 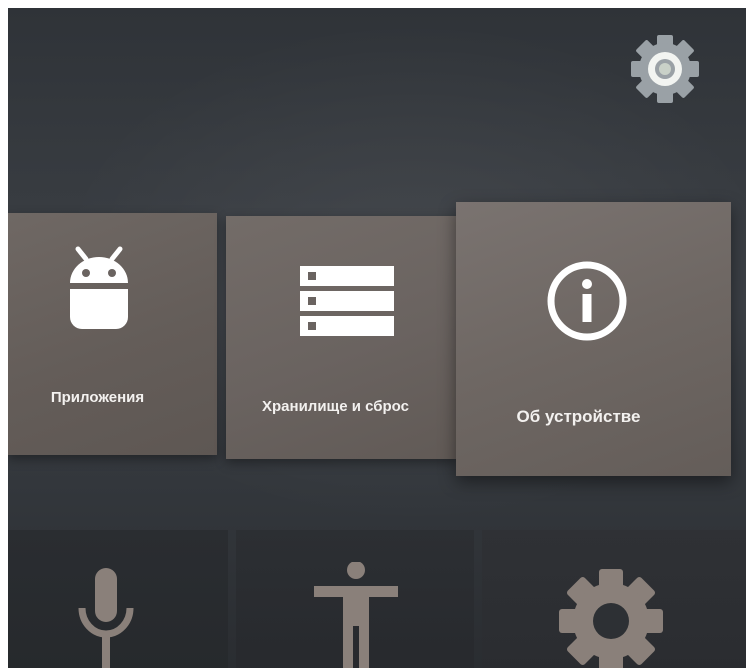 I want to click on storage-icon, so click(x=347, y=301).